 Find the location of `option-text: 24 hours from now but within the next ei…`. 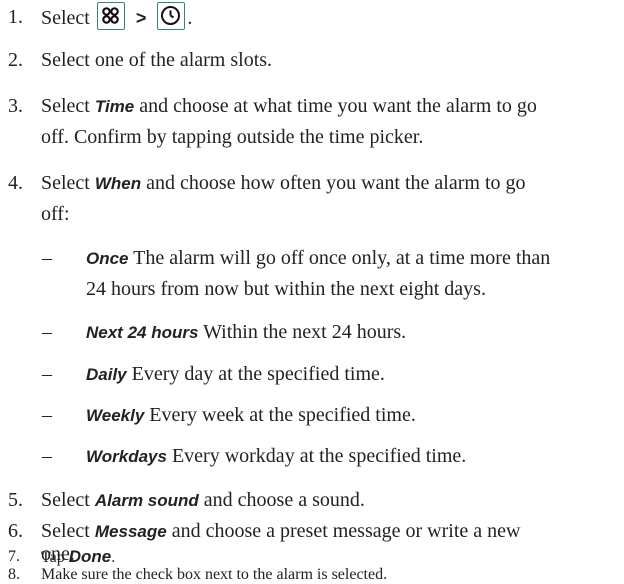

option-text: 24 hours from now but within the next ei… is located at coordinates (286, 289).